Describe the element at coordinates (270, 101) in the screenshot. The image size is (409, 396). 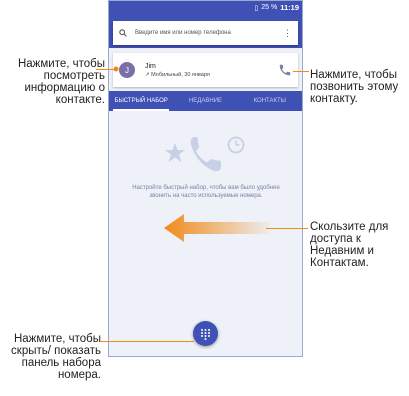
I see `tab-contacts: КОНТАКТЫ` at that location.